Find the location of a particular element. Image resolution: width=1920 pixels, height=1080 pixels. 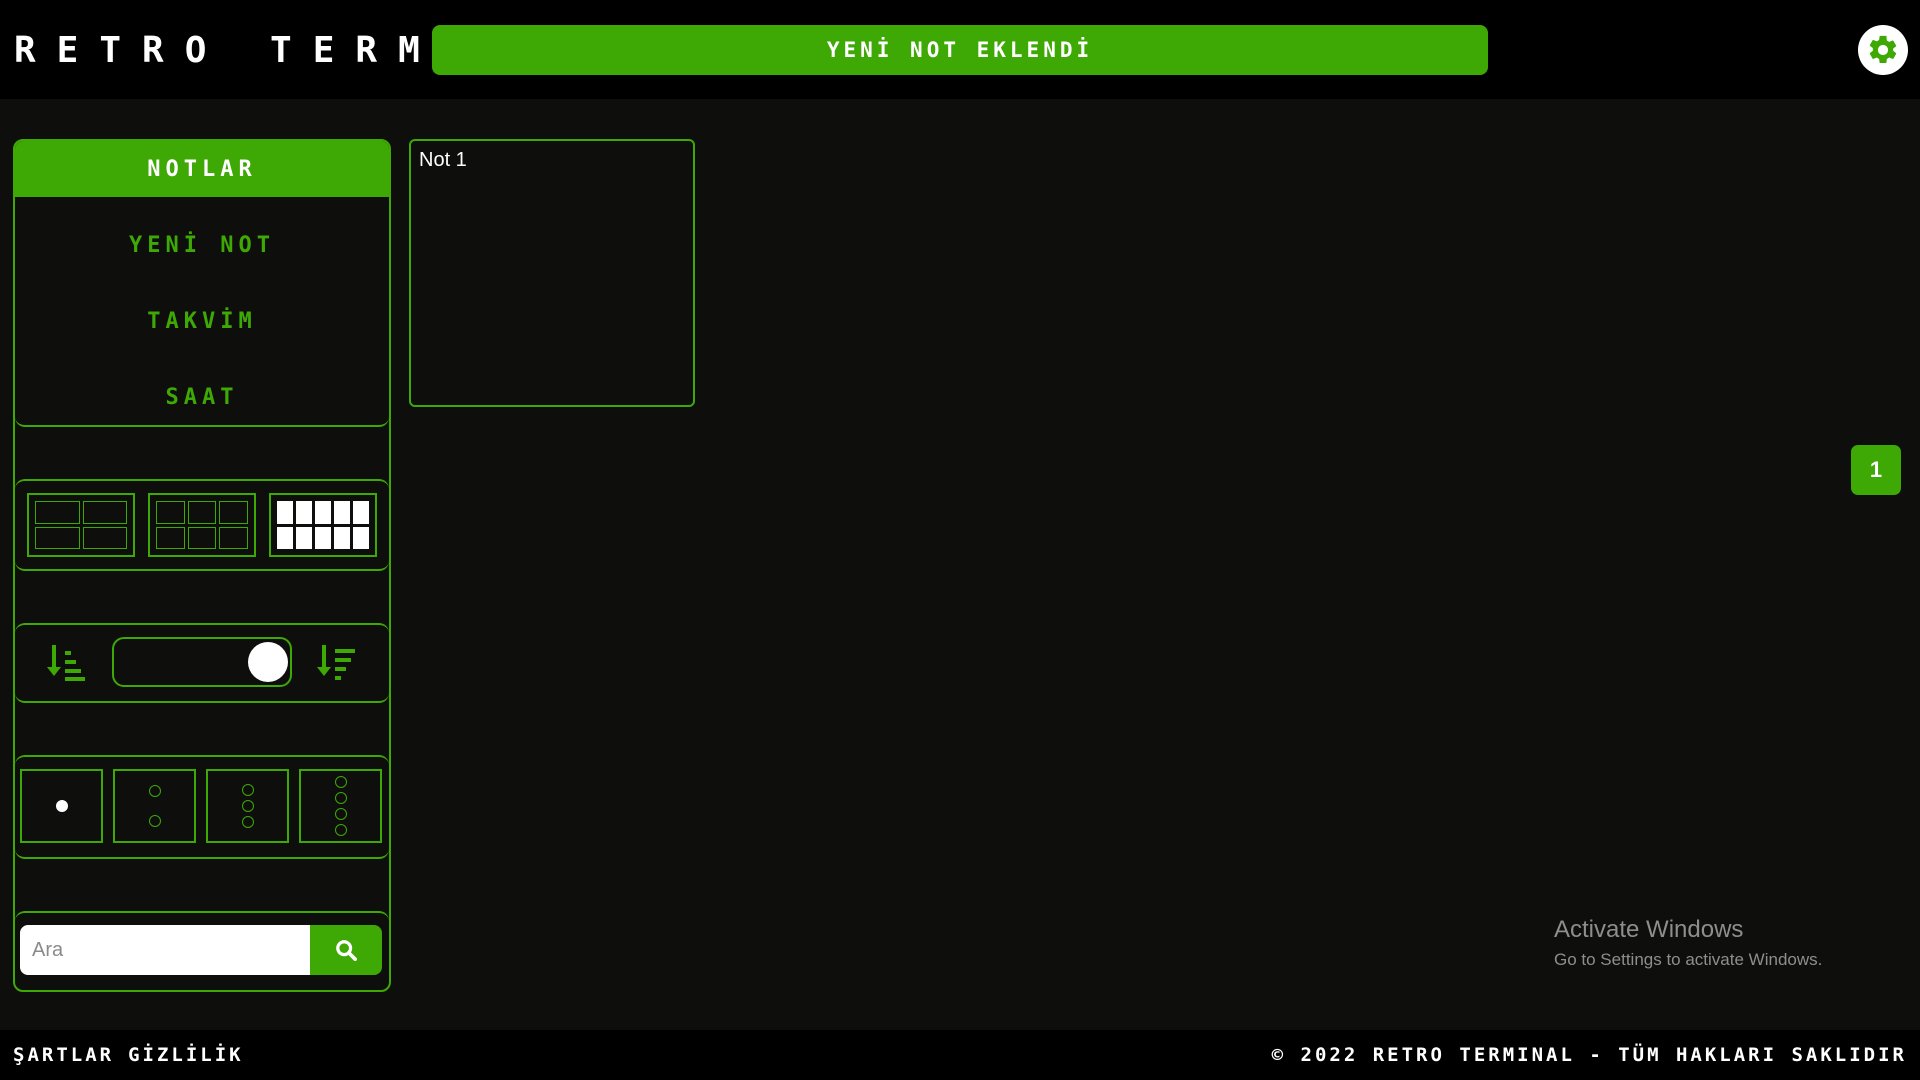

sort-controls is located at coordinates (202, 663).